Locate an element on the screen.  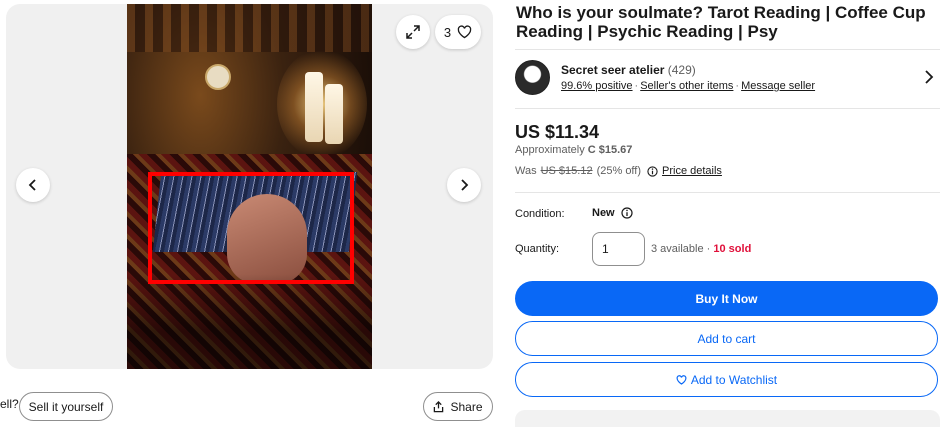
condition-label: Condition: is located at coordinates (540, 214).